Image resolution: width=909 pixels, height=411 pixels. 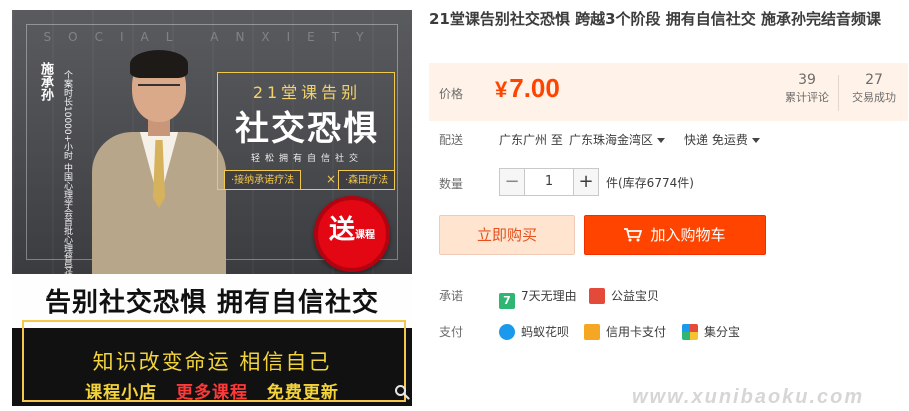 I want to click on gift-badge-small: 课程, so click(x=365, y=235).